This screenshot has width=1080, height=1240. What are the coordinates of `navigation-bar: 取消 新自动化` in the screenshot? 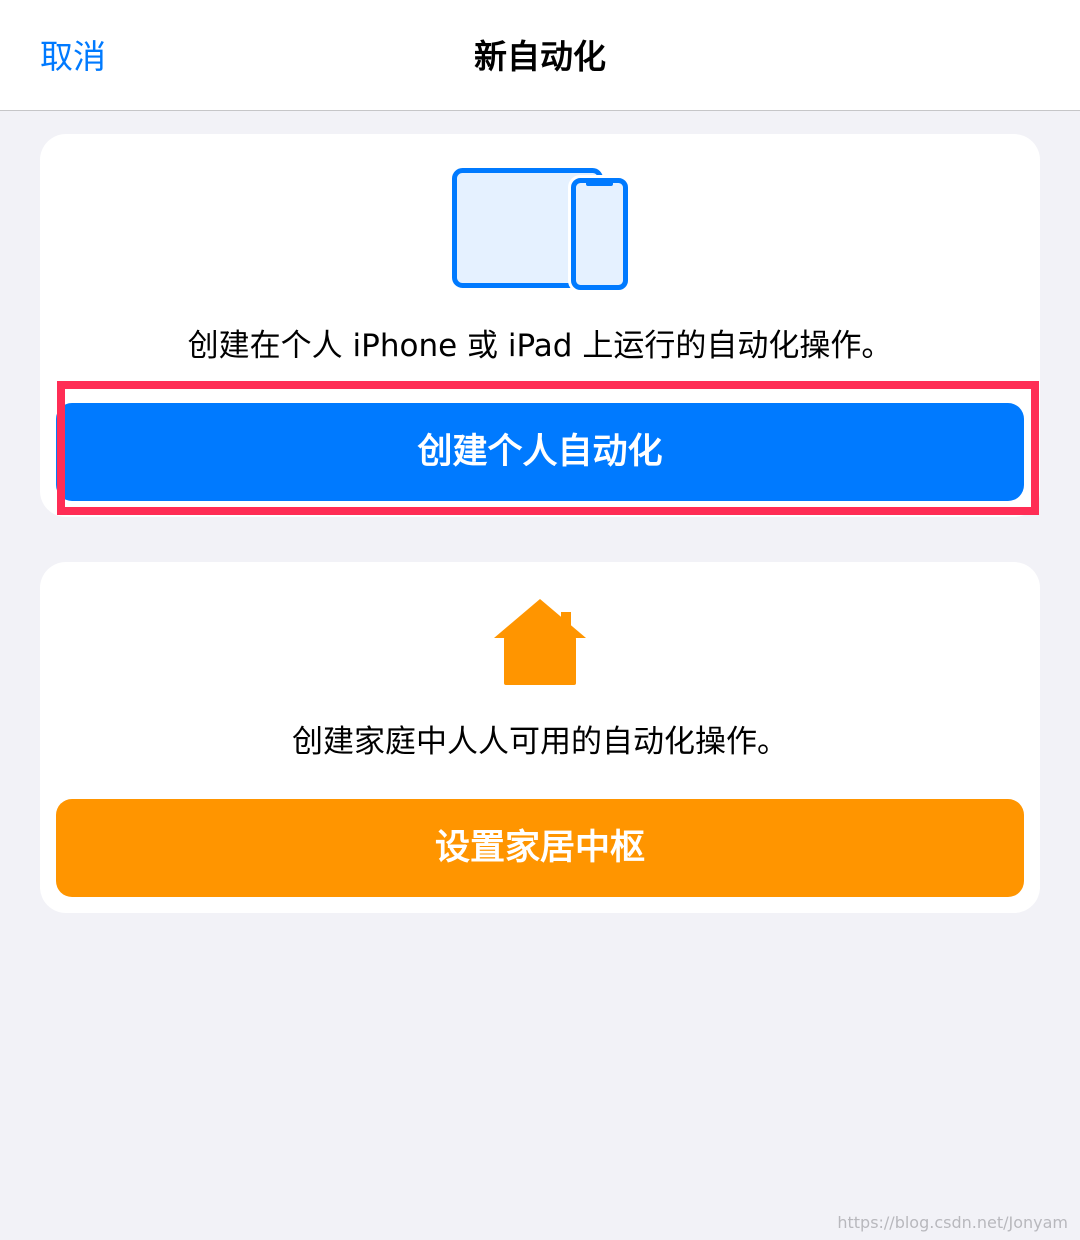 It's located at (540, 55).